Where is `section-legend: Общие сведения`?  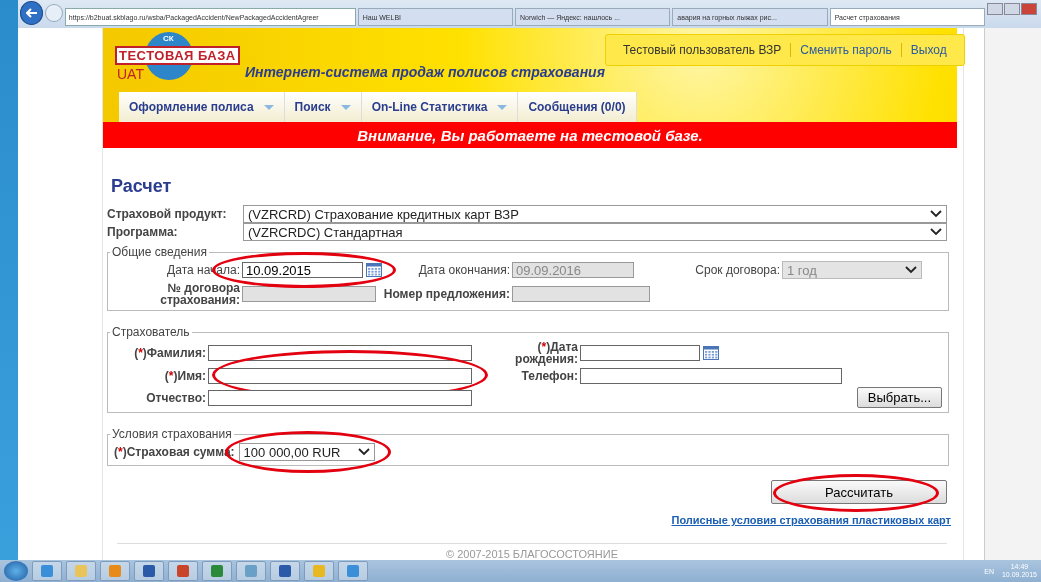
section-legend: Общие сведения is located at coordinates (159, 252).